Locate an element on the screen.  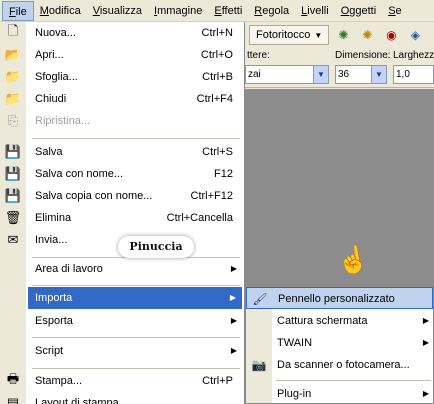
menu-regola: Regola is located at coordinates (271, 11).